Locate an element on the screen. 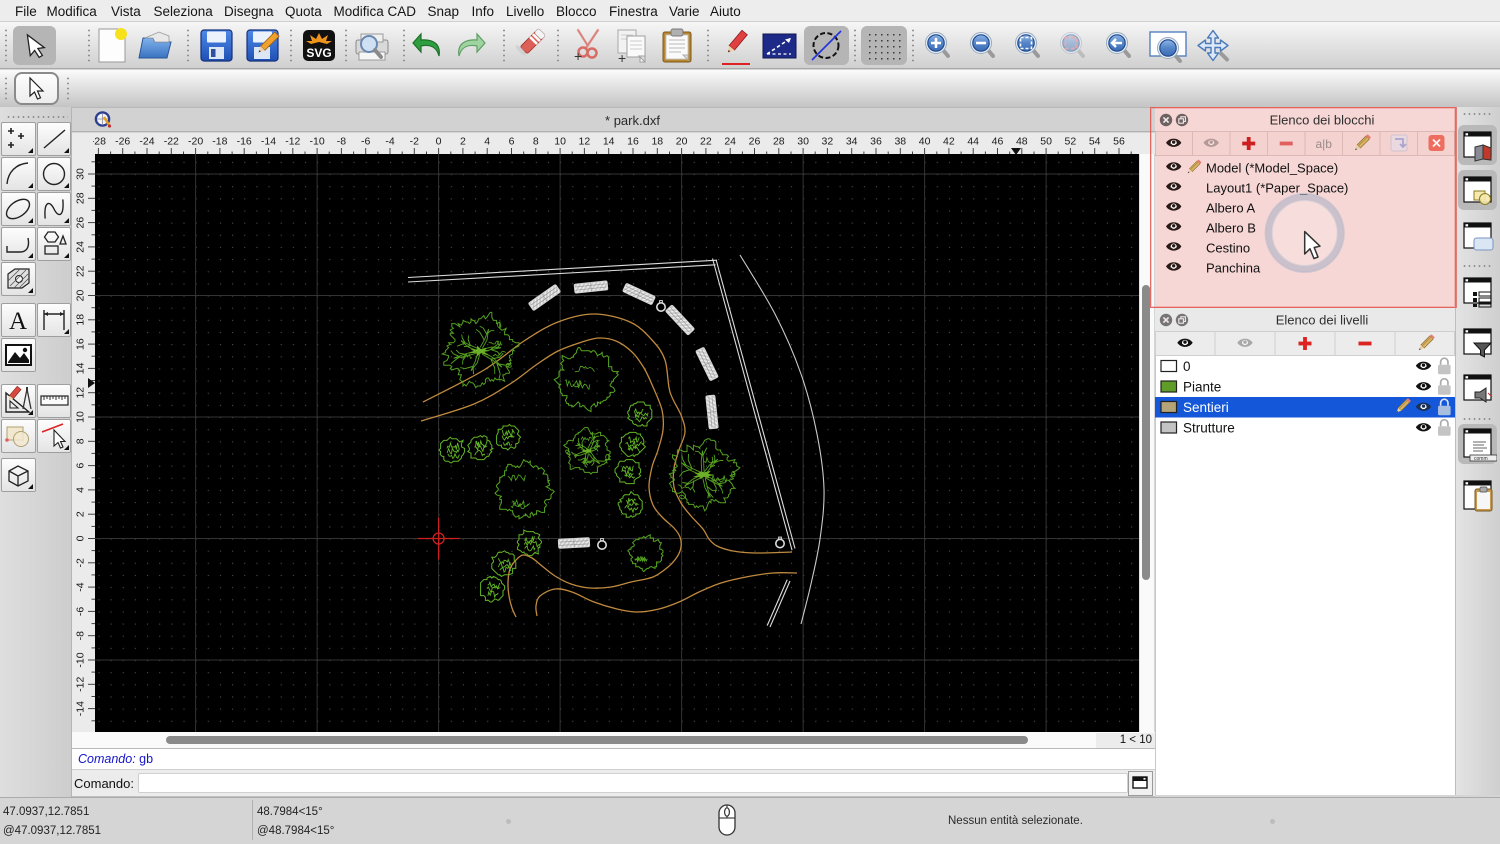 The width and height of the screenshot is (1500, 844). svg-text: 36 is located at coordinates (876, 142).